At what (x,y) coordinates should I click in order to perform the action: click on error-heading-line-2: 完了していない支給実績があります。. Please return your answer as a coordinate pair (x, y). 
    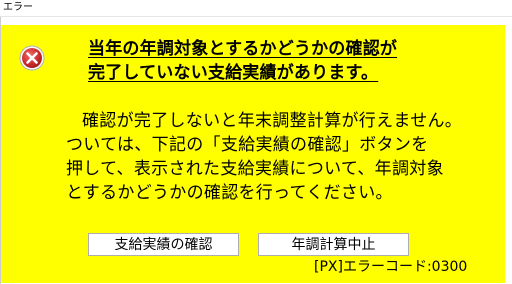
    Looking at the image, I should click on (233, 73).